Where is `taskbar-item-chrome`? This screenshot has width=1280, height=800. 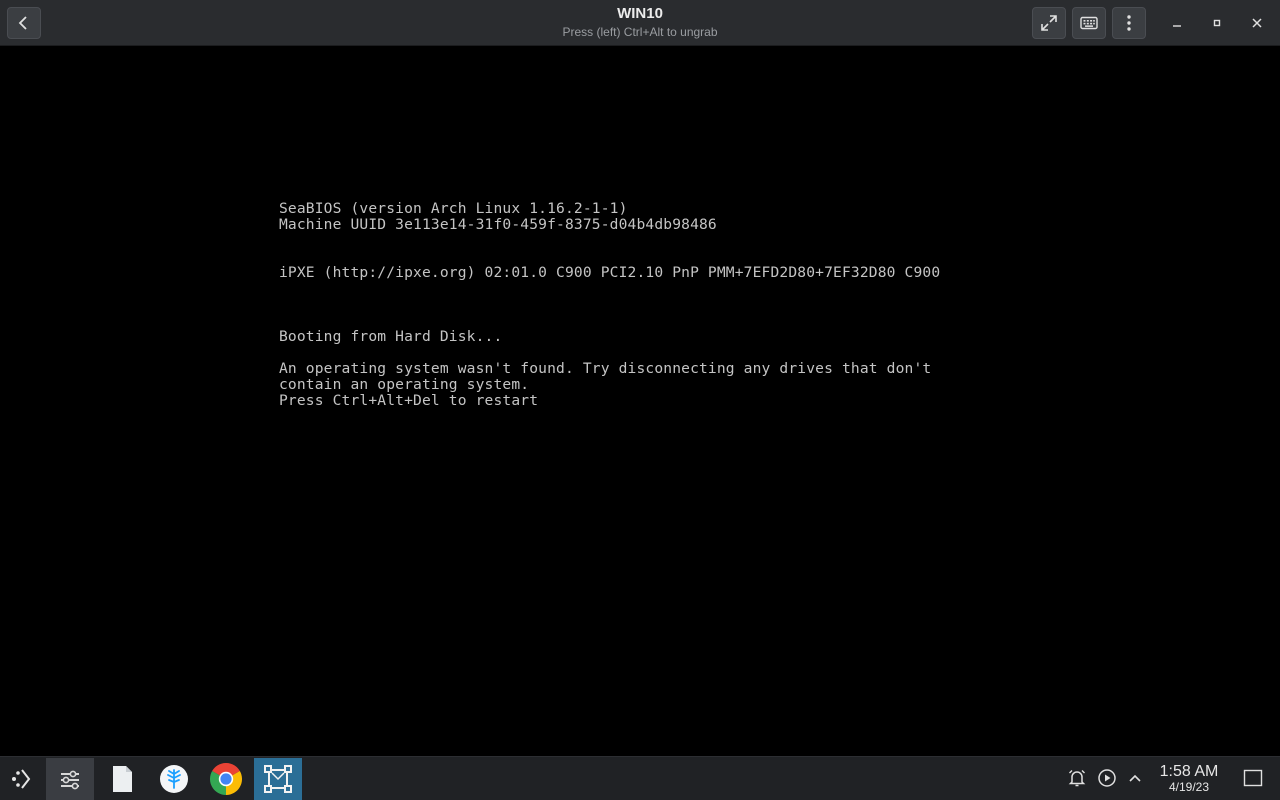
taskbar-item-chrome is located at coordinates (226, 779).